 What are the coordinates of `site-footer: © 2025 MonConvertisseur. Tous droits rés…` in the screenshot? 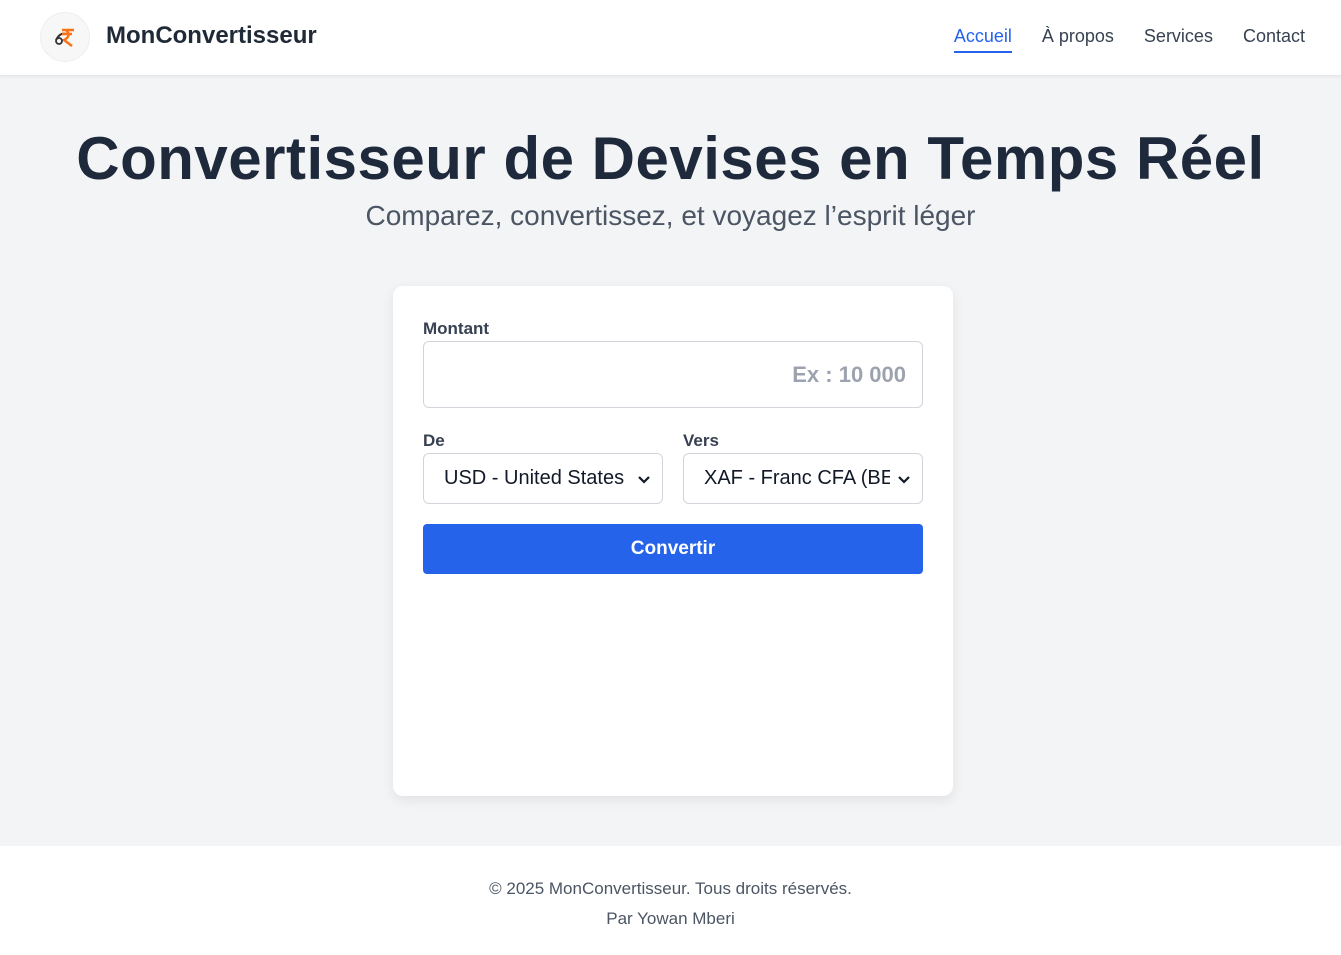 It's located at (670, 900).